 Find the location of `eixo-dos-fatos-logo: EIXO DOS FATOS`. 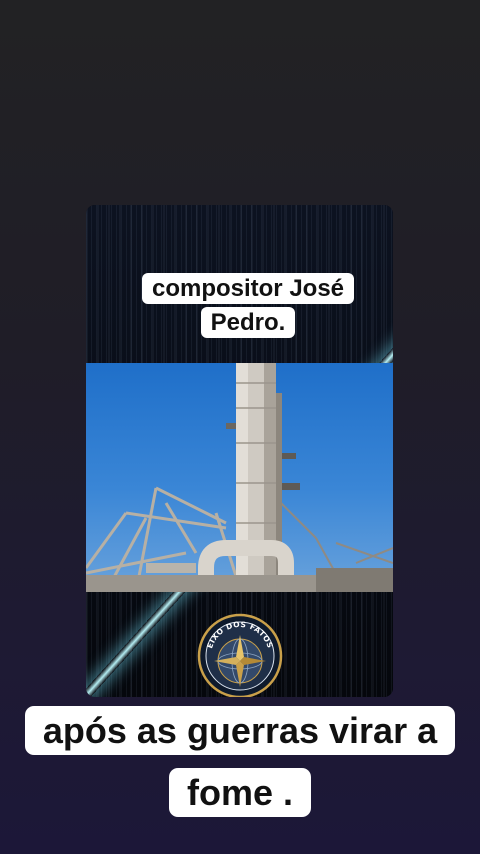

eixo-dos-fatos-logo: EIXO DOS FATOS is located at coordinates (240, 655).